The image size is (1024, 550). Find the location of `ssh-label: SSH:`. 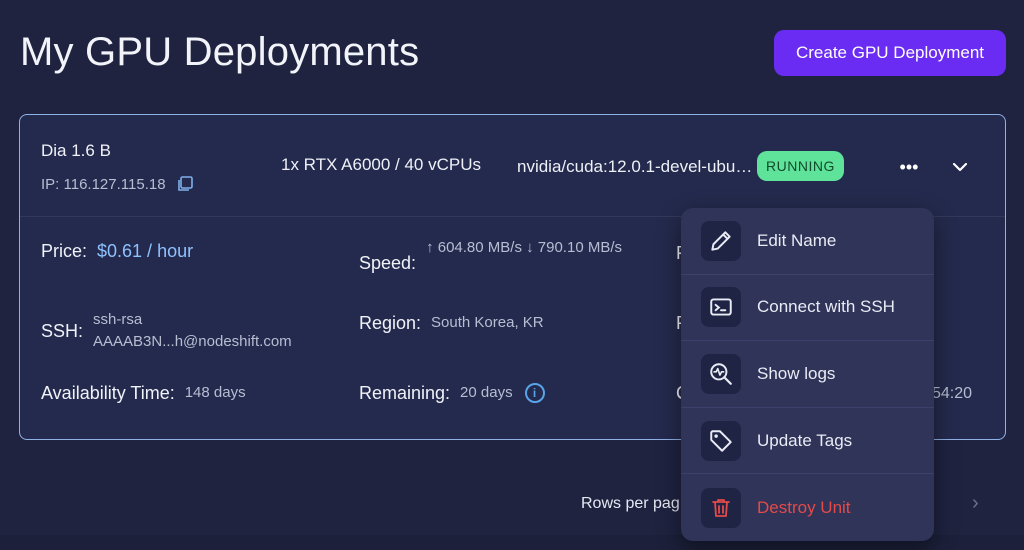

ssh-label: SSH: is located at coordinates (62, 330).